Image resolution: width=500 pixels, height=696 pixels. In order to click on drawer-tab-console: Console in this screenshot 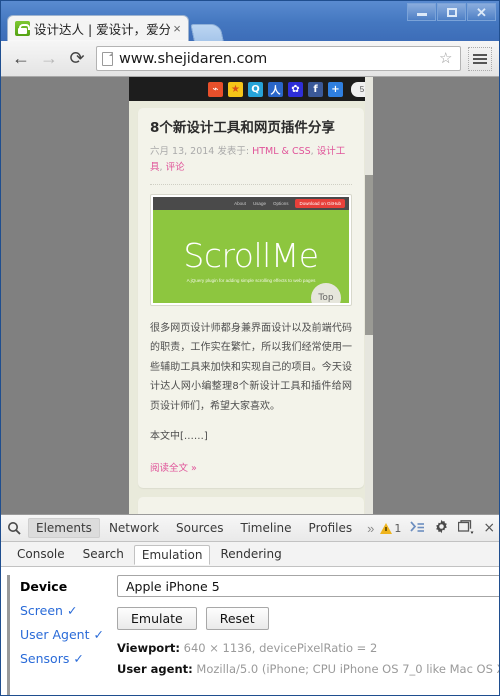, I will do `click(41, 554)`.